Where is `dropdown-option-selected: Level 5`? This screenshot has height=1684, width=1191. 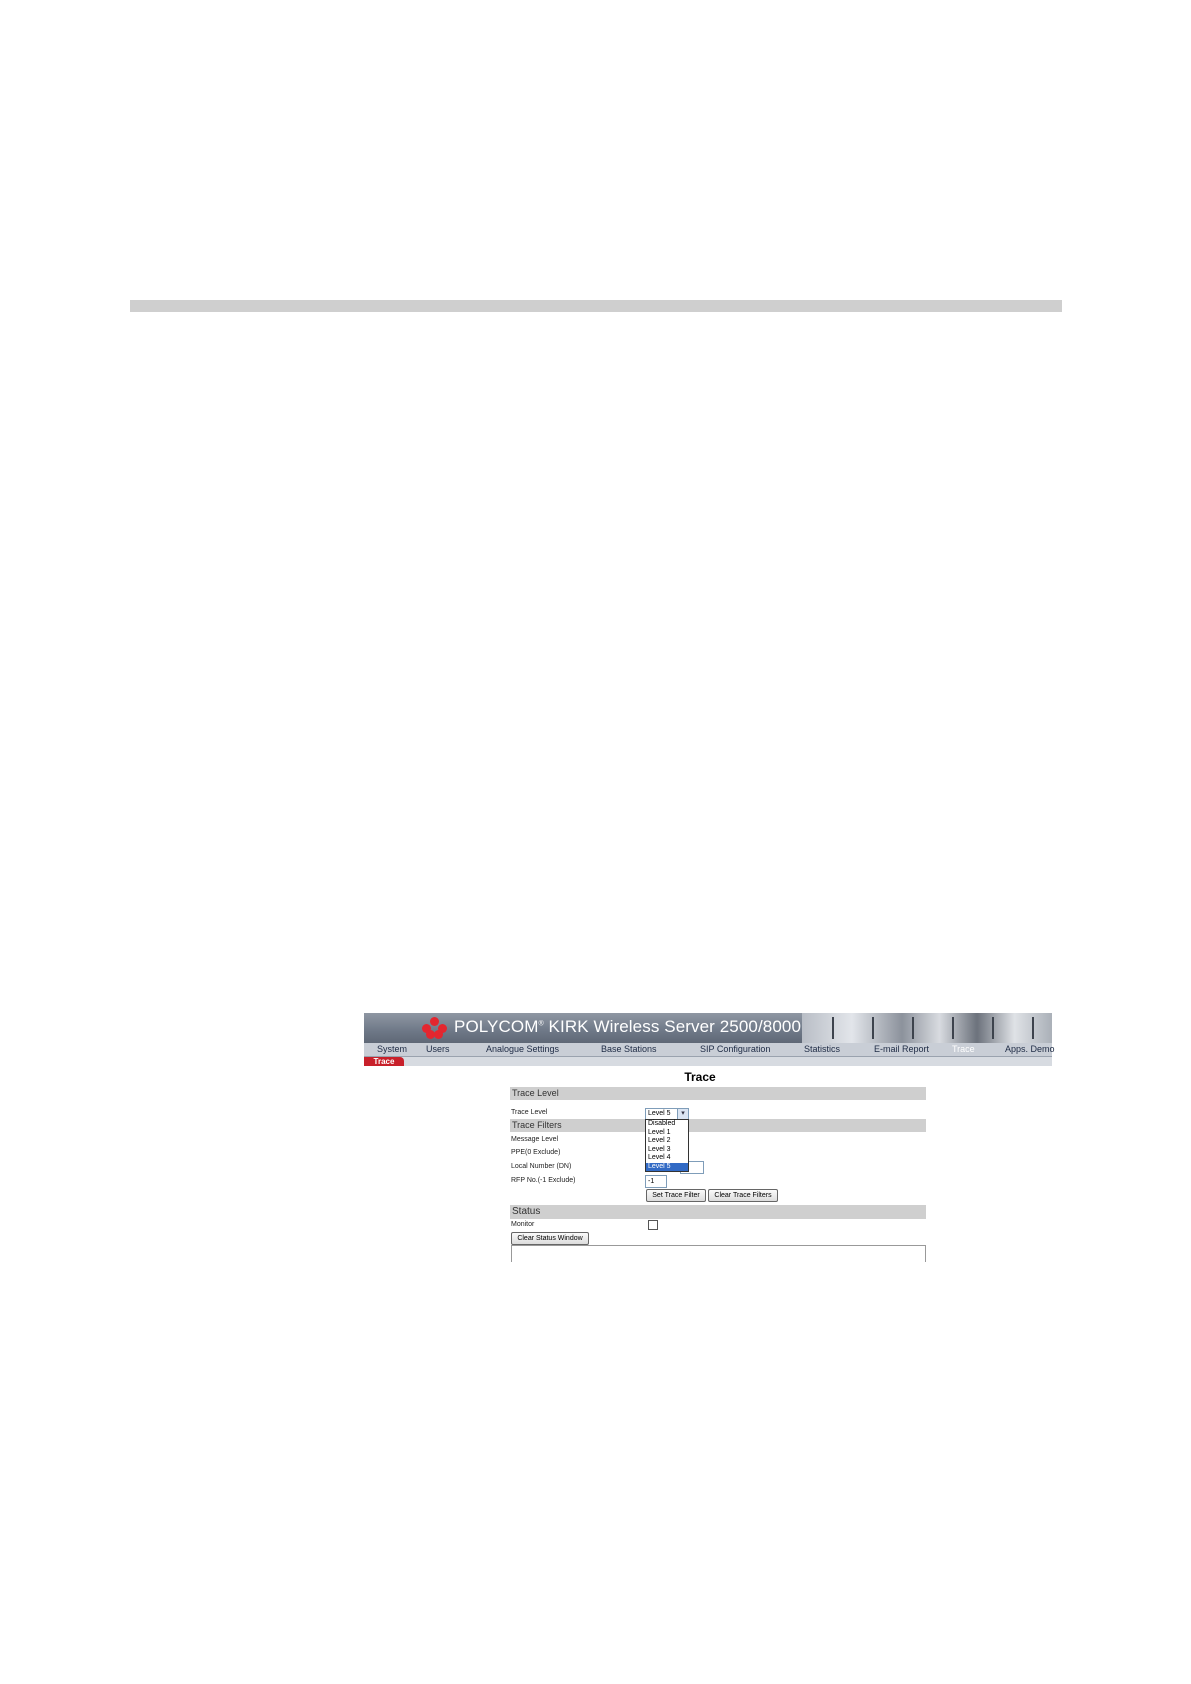 dropdown-option-selected: Level 5 is located at coordinates (667, 1166).